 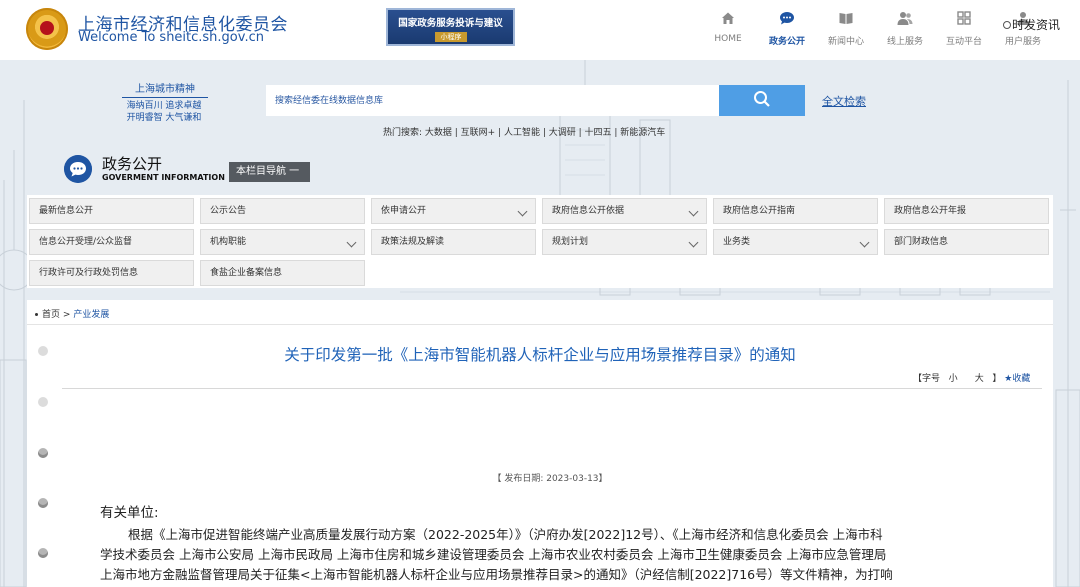 I want to click on news-float-link: 时发资讯, so click(x=1031, y=24).